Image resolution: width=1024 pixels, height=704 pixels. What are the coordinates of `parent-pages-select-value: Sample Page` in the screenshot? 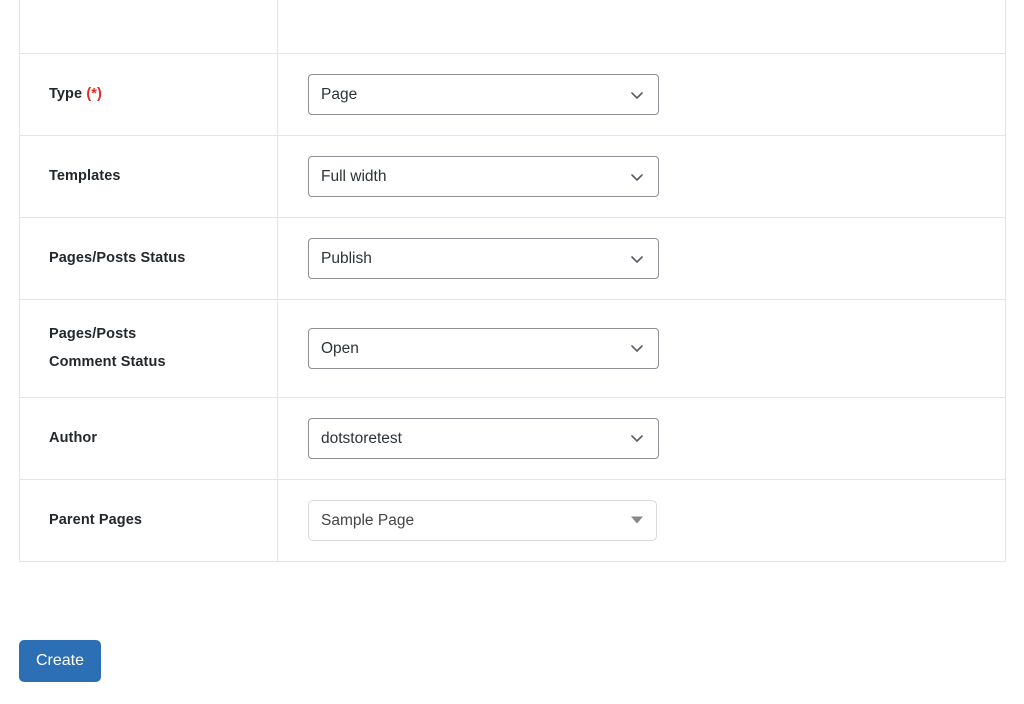 It's located at (368, 520).